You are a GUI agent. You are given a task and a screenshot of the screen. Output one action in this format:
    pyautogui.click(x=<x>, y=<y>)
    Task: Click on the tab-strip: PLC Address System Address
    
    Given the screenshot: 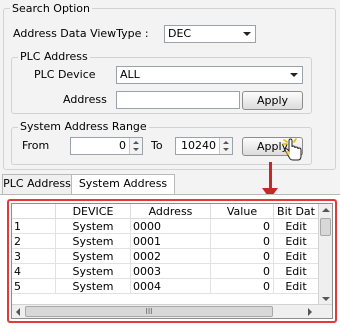 What is the action you would take?
    pyautogui.click(x=170, y=184)
    